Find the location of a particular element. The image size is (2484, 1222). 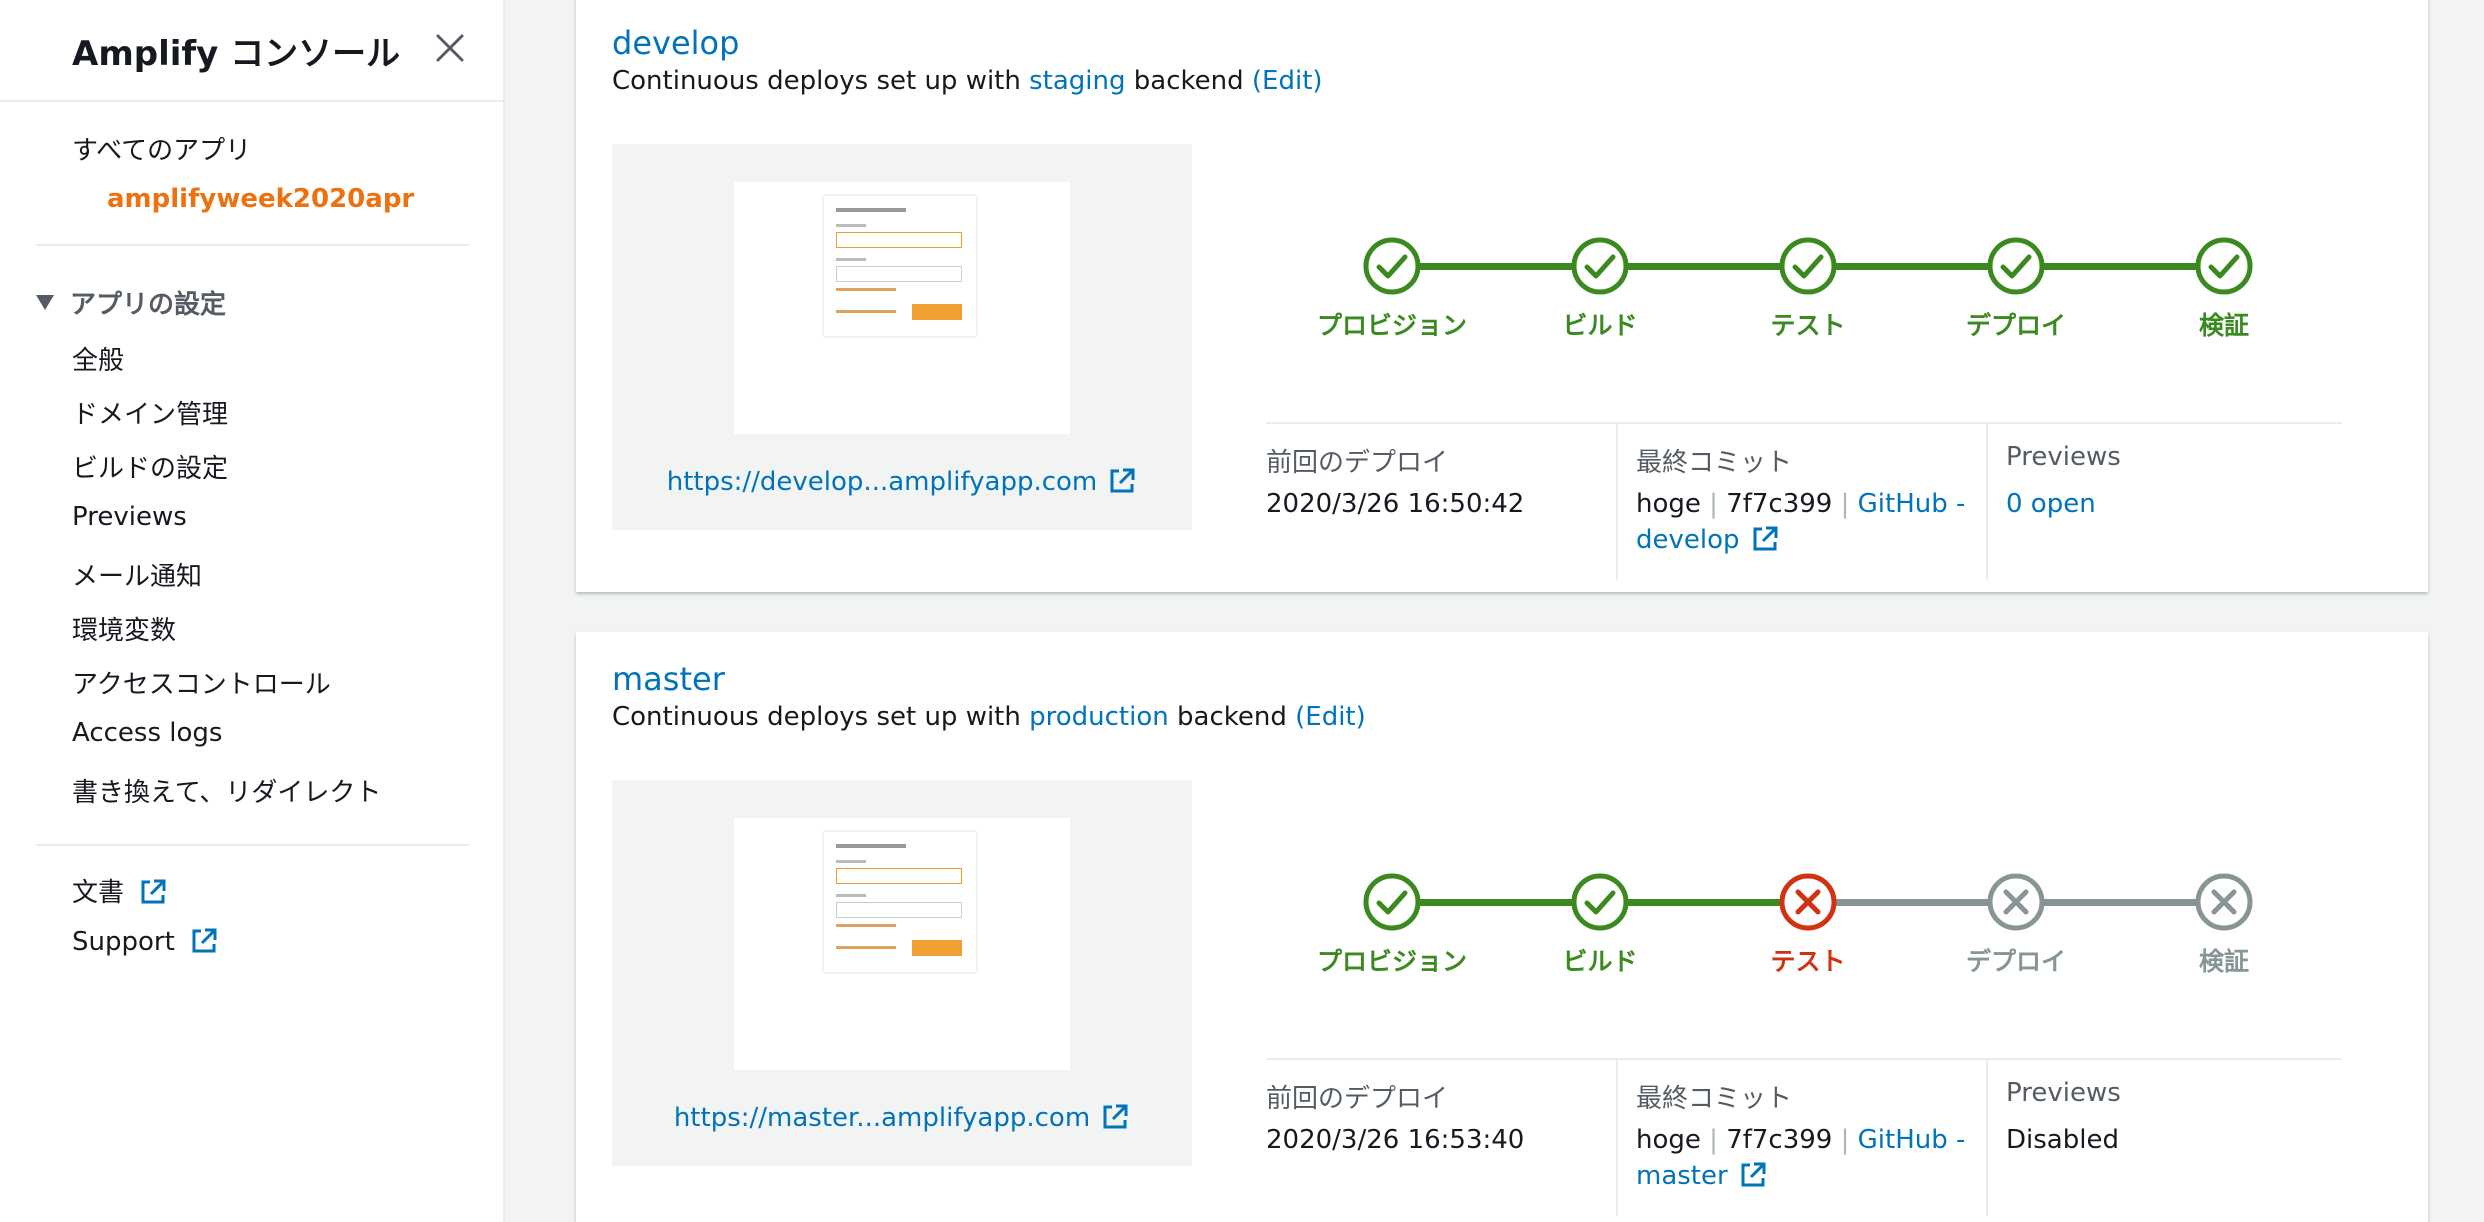

app-settings-header: アプリの設定 is located at coordinates (131, 302).